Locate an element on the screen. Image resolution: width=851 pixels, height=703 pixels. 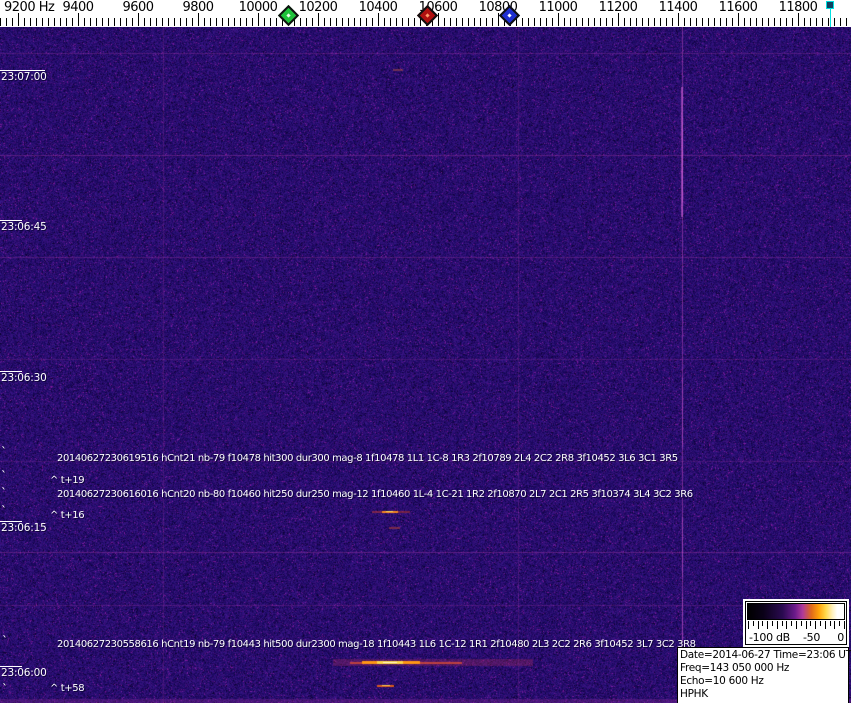
freq-axis-label: 9200 Hz is located at coordinates (29, 7).